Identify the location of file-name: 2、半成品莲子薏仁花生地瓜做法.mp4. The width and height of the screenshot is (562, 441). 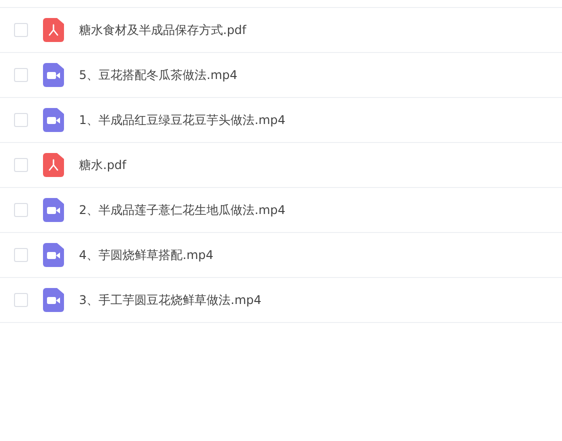
(182, 210).